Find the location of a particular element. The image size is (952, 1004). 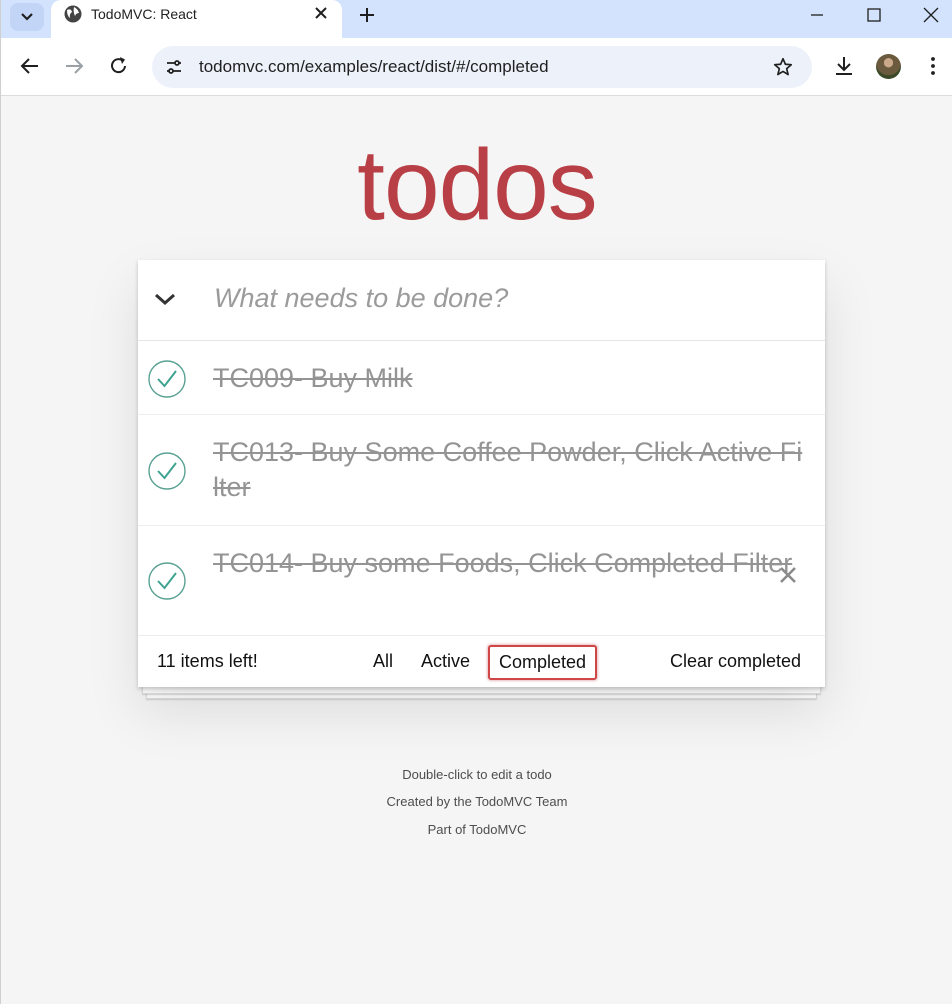

minimize-icon is located at coordinates (817, 15).